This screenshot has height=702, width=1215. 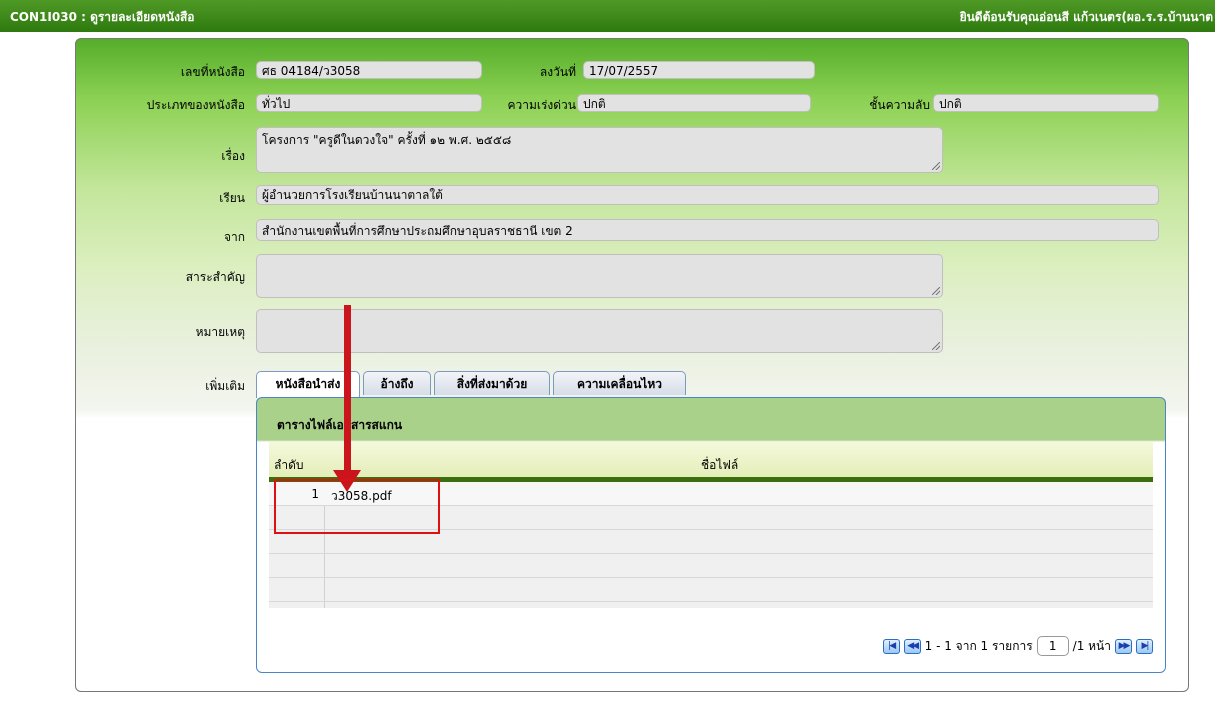 What do you see at coordinates (220, 332) in the screenshot?
I see `note-label: หมายเหตุ` at bounding box center [220, 332].